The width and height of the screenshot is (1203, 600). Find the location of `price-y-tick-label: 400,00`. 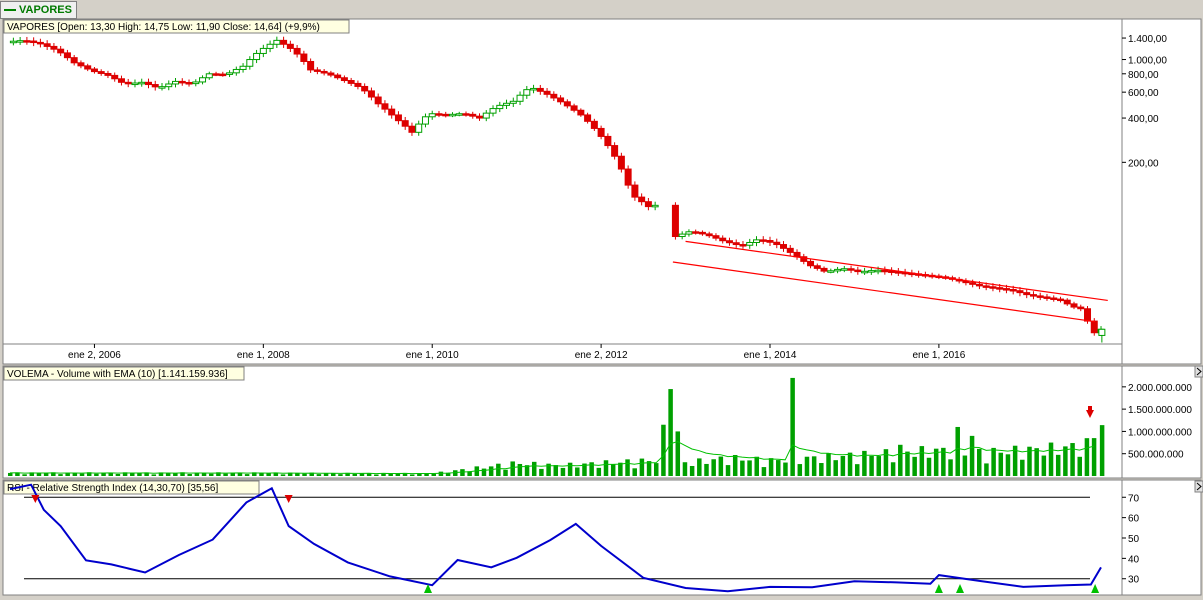

price-y-tick-label: 400,00 is located at coordinates (1143, 119).